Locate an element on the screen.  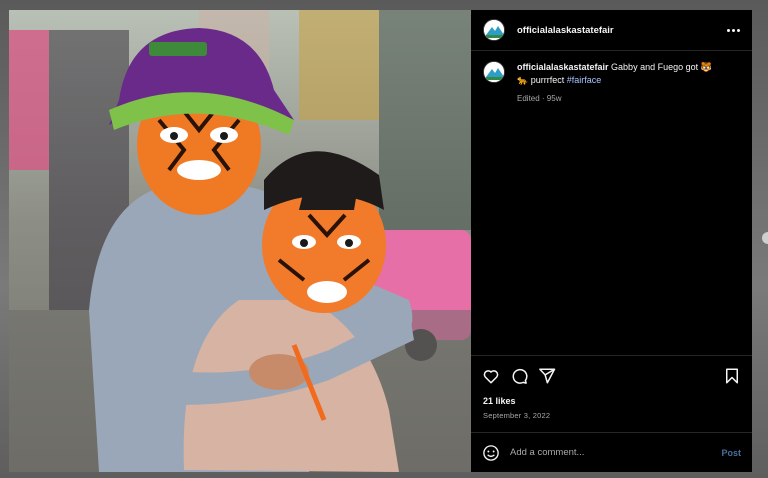
header-username: officialalaskastatefair is located at coordinates (565, 30).